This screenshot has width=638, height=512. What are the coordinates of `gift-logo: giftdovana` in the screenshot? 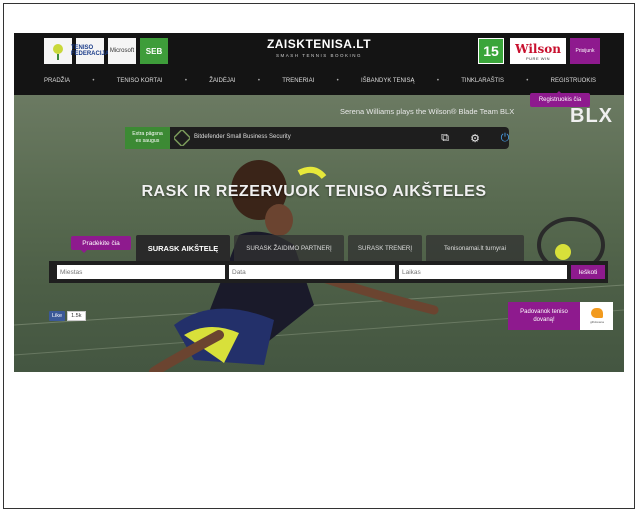 It's located at (597, 316).